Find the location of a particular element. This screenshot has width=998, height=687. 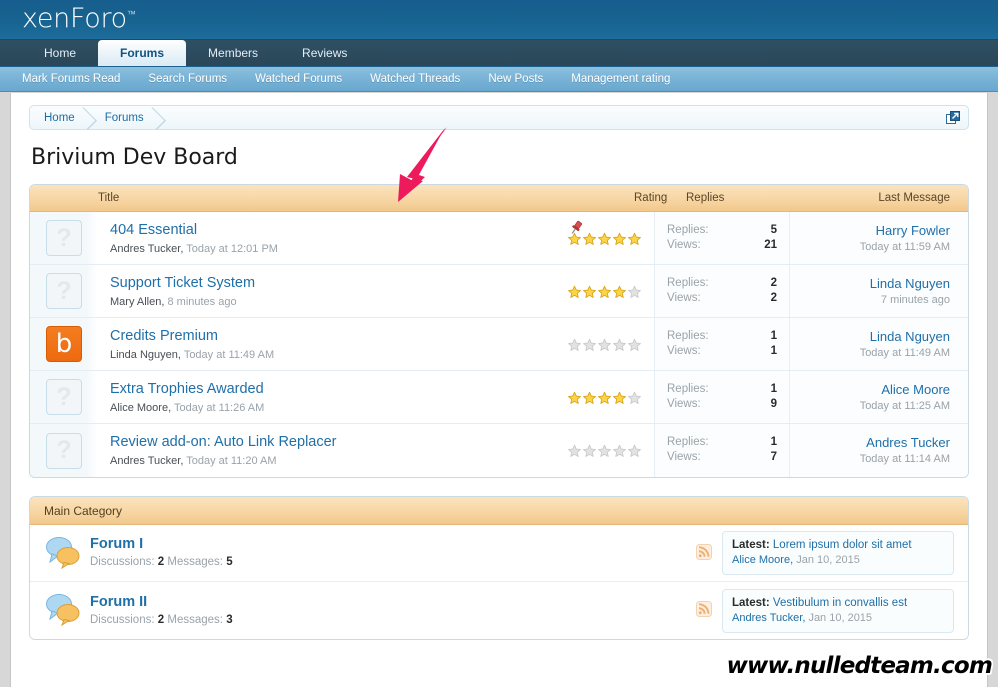

thread-title-link: 404 Essential is located at coordinates (332, 230).